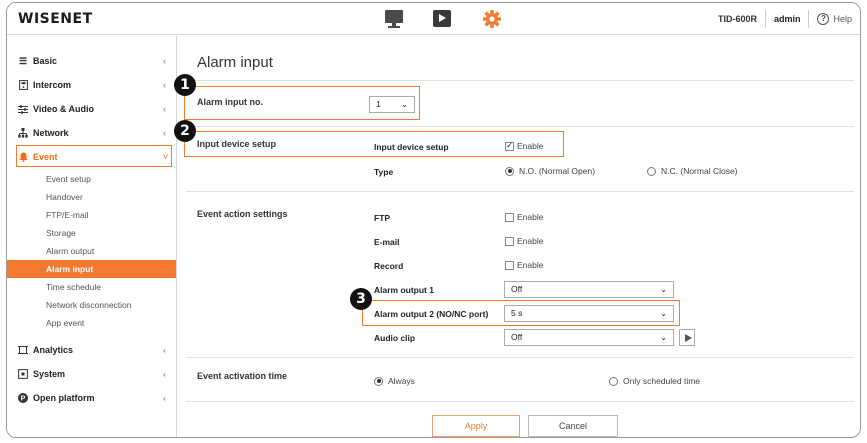 Image resolution: width=867 pixels, height=443 pixels. I want to click on email-enable-checkbox: Enable, so click(524, 241).